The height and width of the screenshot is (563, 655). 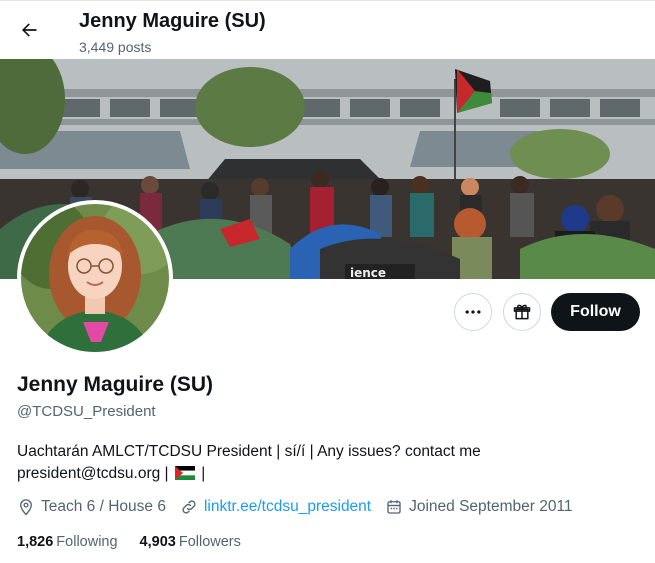 I want to click on website-link: linktr.ee/tcdsu_president, so click(x=287, y=507).